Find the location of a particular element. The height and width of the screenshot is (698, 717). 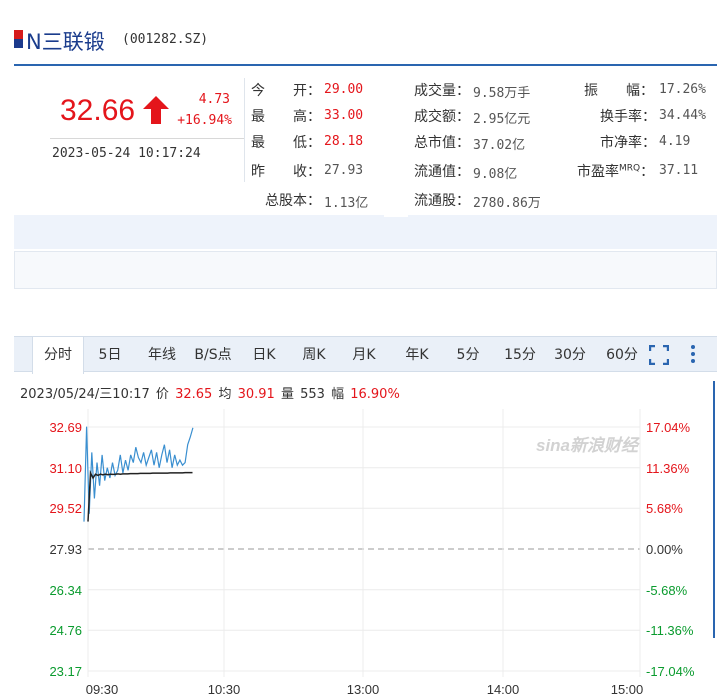

float-shares-label: 流通股： is located at coordinates (442, 201).